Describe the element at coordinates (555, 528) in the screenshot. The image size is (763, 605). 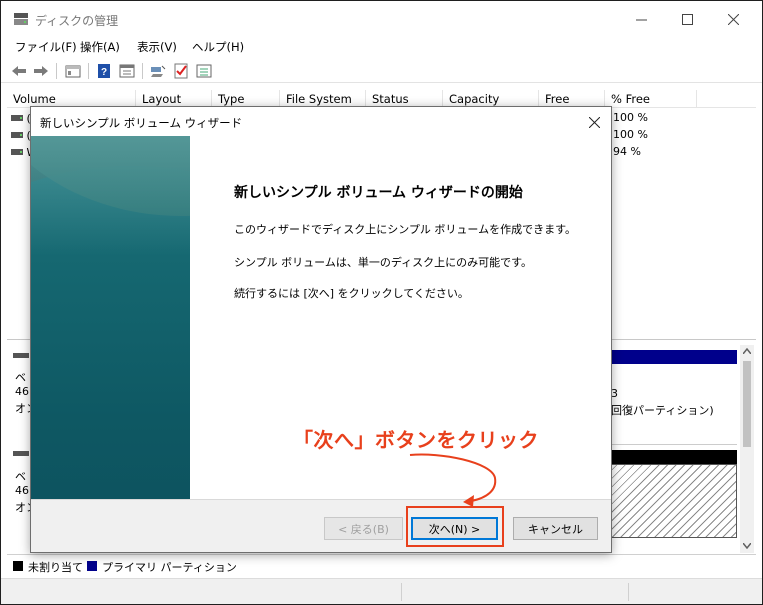
I see `cancel-button: キャンセル` at that location.